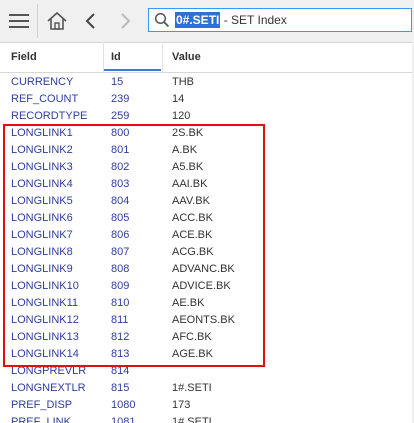 This screenshot has height=423, width=414. I want to click on column-header-field: Field, so click(24, 57).